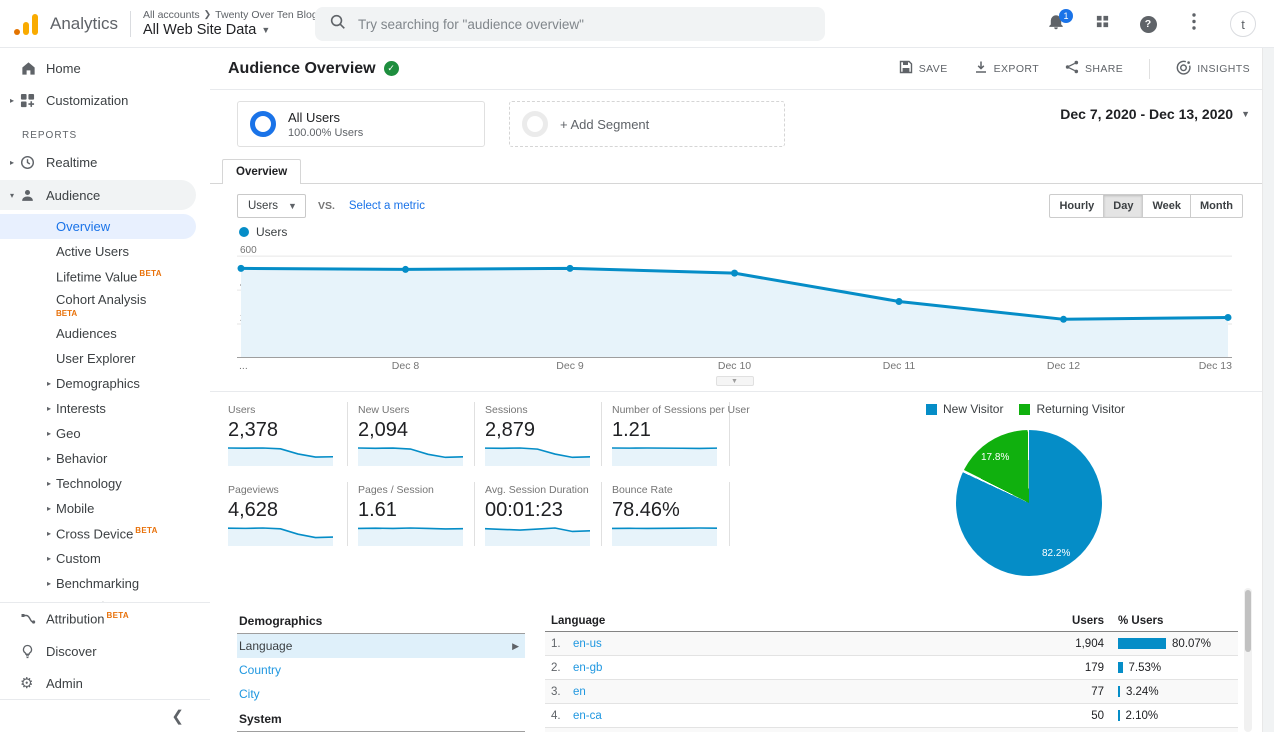  I want to click on granularity-toggle: Hourly Day Week Month, so click(1146, 206).